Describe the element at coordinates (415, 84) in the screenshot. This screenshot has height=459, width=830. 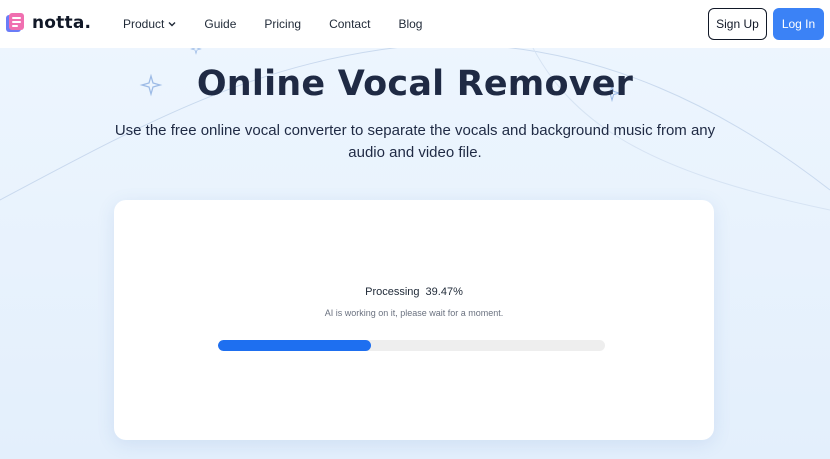
I see `page-title: Online Vocal Remover` at that location.